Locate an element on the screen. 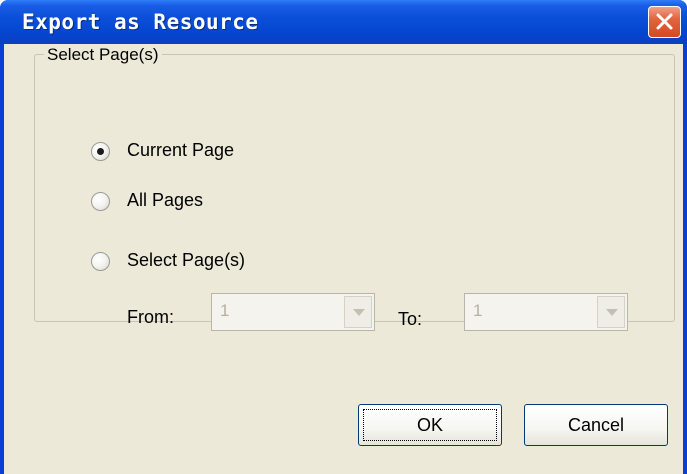  radio-label: All Pages is located at coordinates (165, 200).